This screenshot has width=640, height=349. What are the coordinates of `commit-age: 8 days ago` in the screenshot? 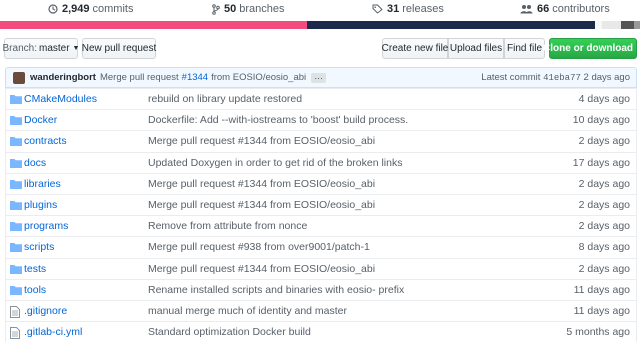 It's located at (604, 247).